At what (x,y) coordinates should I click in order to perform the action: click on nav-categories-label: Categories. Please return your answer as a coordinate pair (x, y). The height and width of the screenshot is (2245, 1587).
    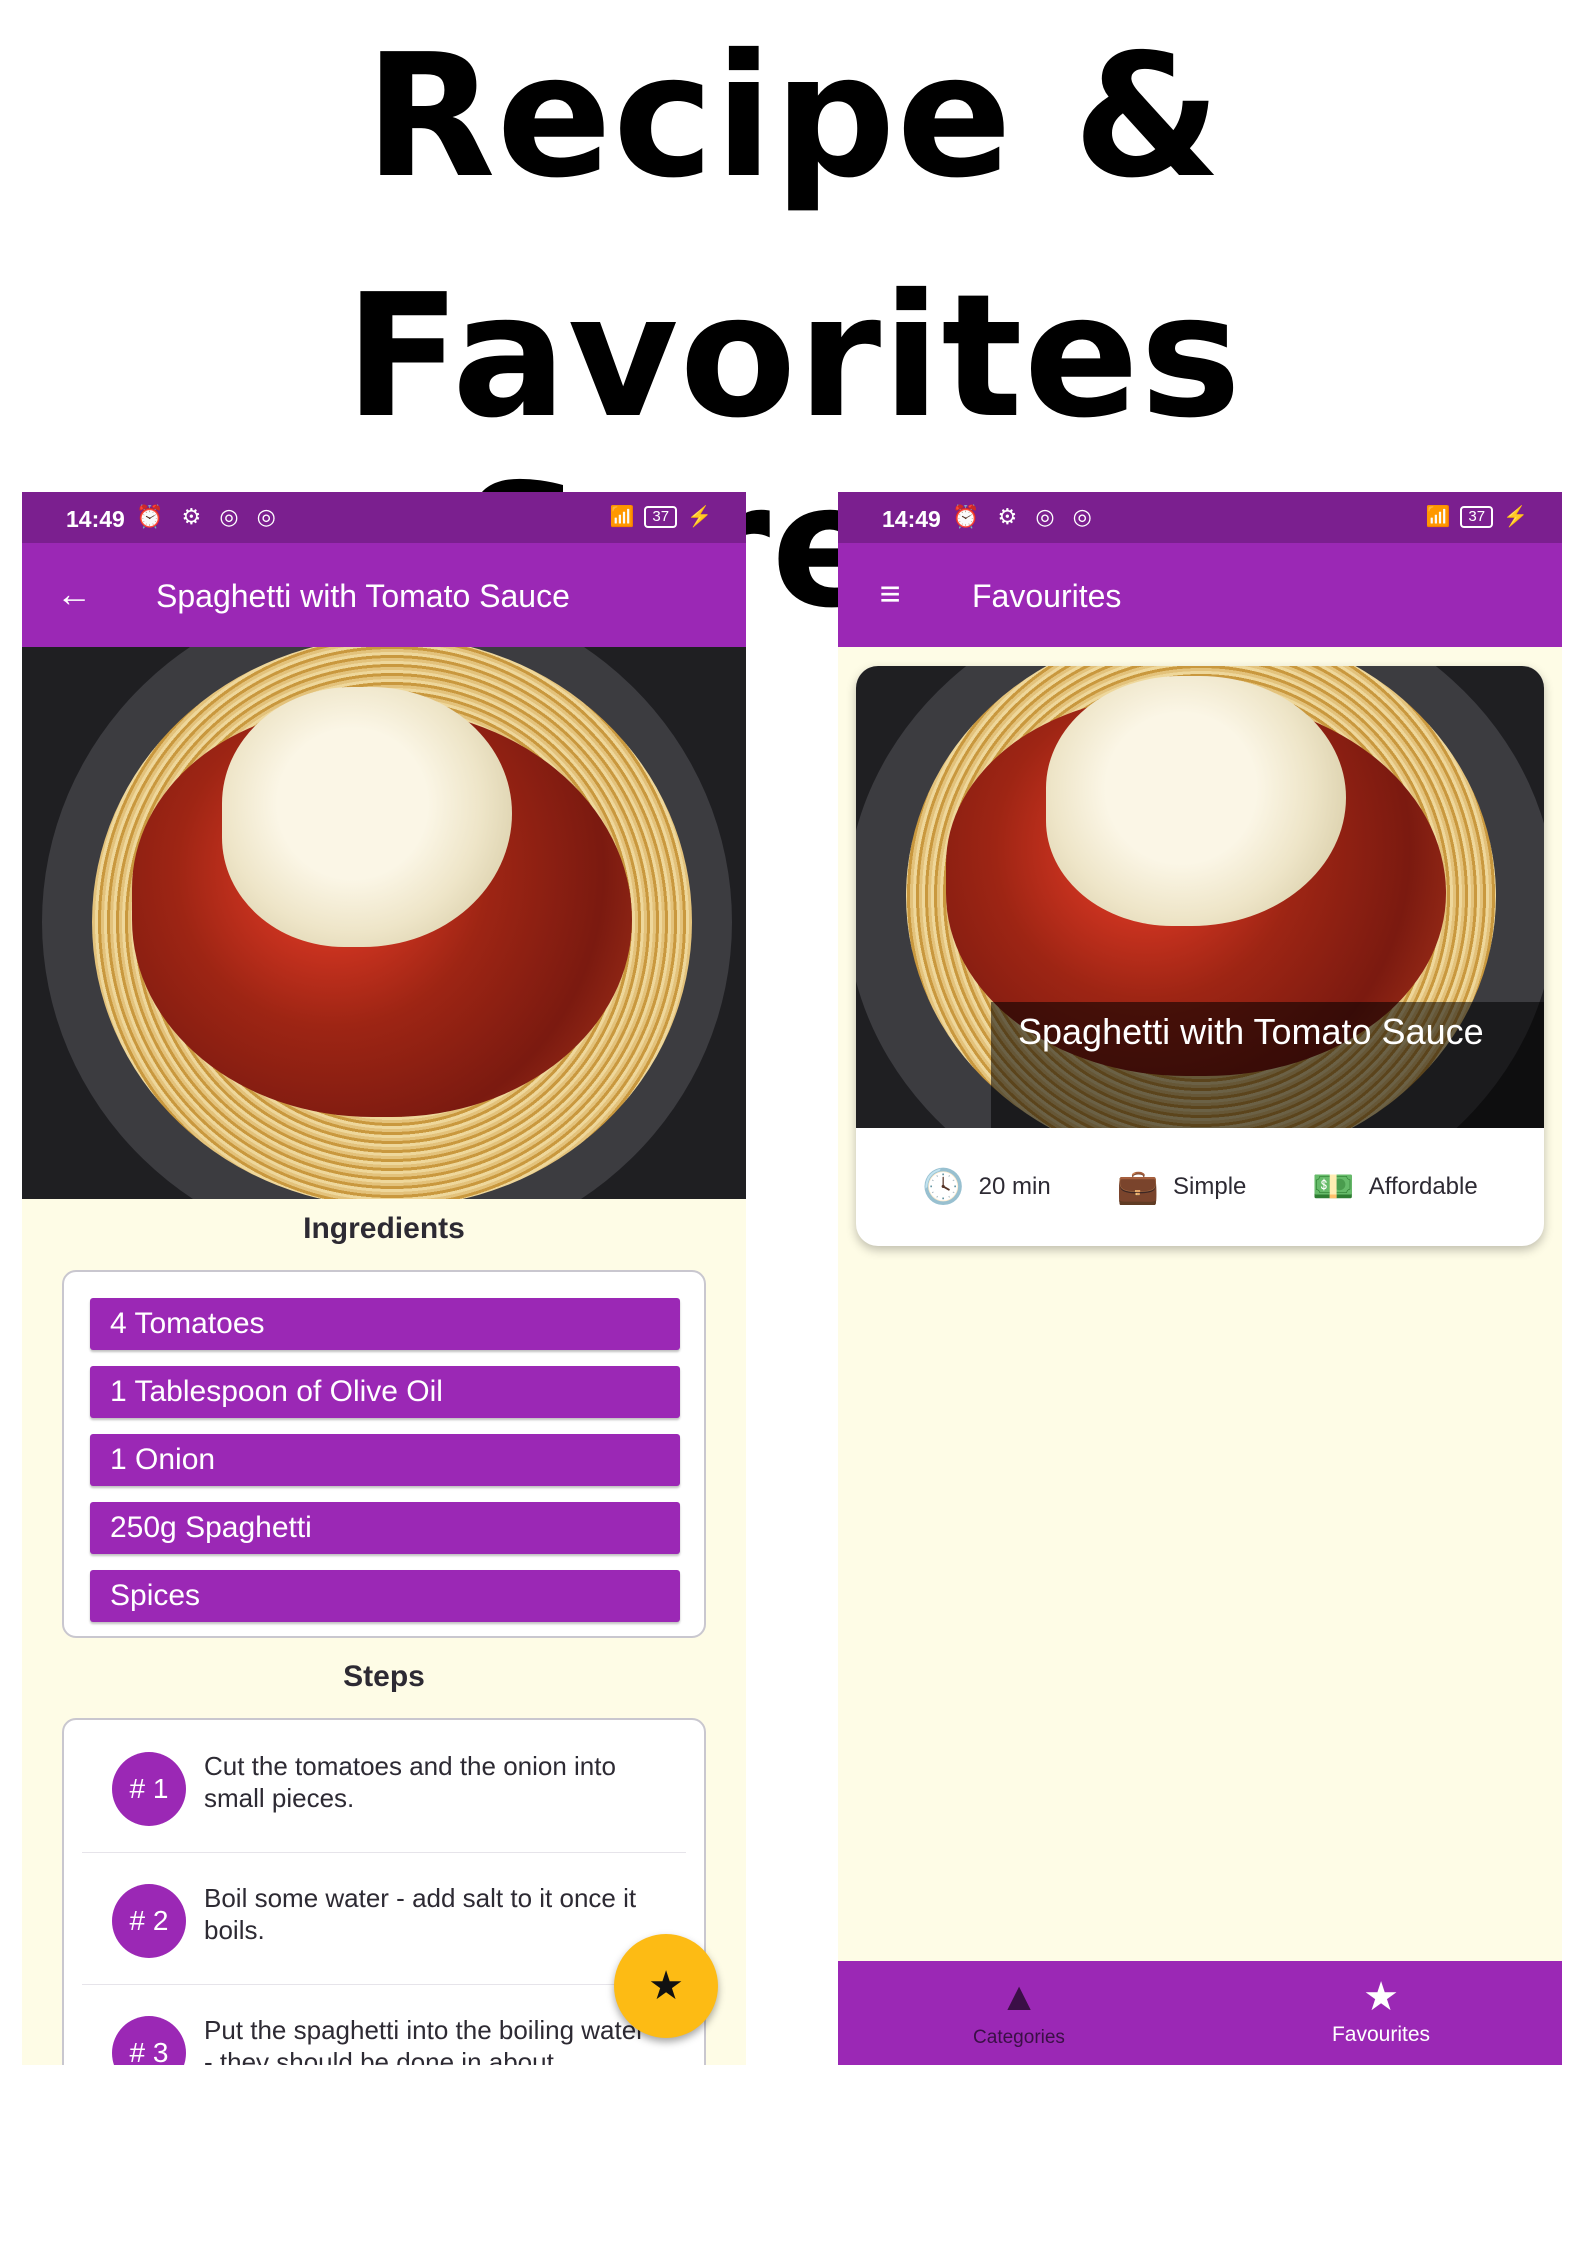
    Looking at the image, I should click on (1019, 2037).